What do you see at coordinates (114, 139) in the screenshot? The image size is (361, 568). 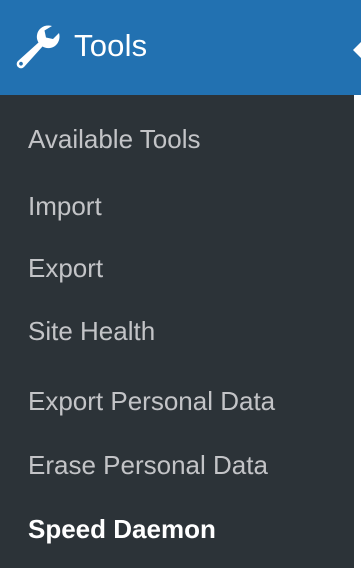 I see `submenu-item-available-tools: Available Tools` at bounding box center [114, 139].